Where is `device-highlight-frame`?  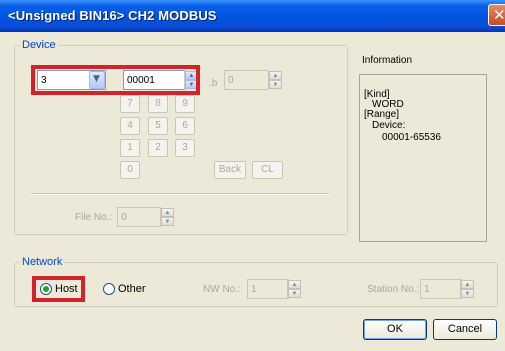 device-highlight-frame is located at coordinates (115, 80).